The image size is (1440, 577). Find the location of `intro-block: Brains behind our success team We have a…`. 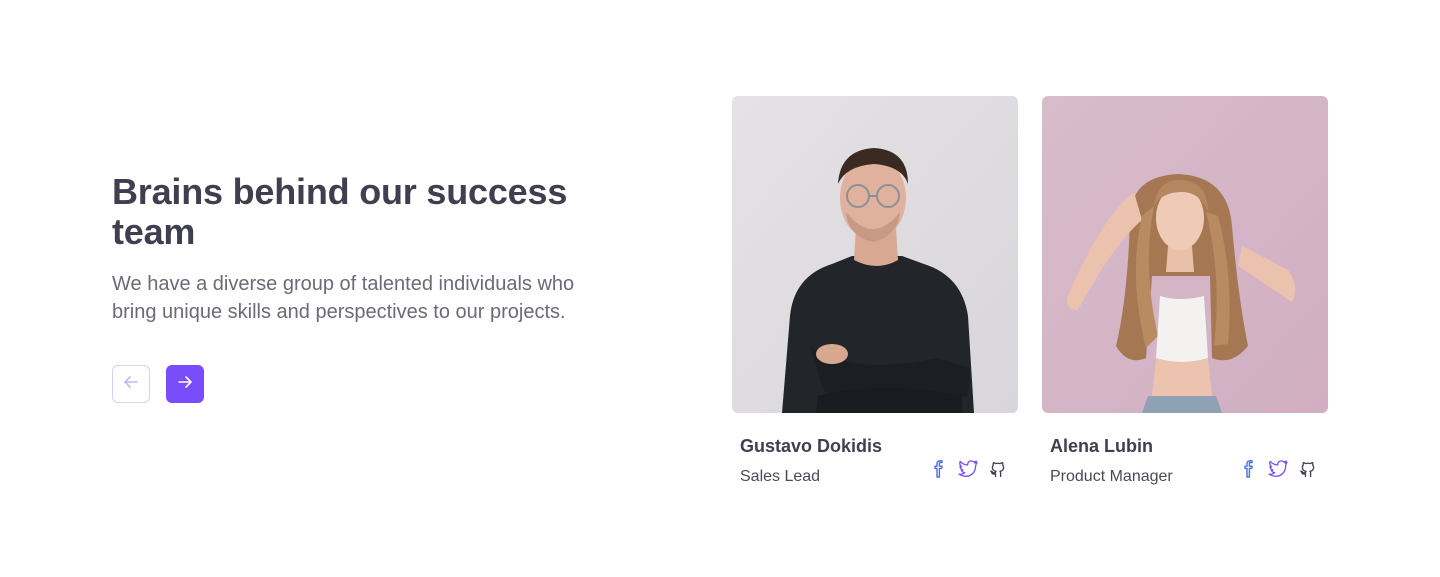

intro-block: Brains behind our success team We have a… is located at coordinates (372, 249).